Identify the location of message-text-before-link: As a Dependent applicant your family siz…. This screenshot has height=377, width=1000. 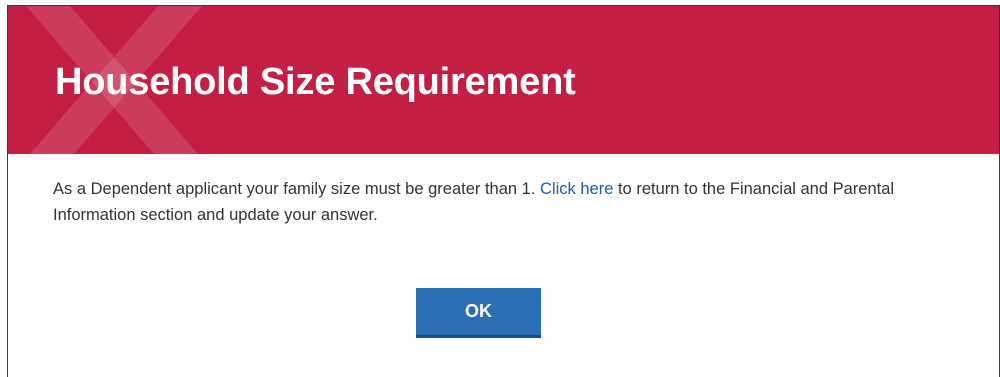
(297, 189).